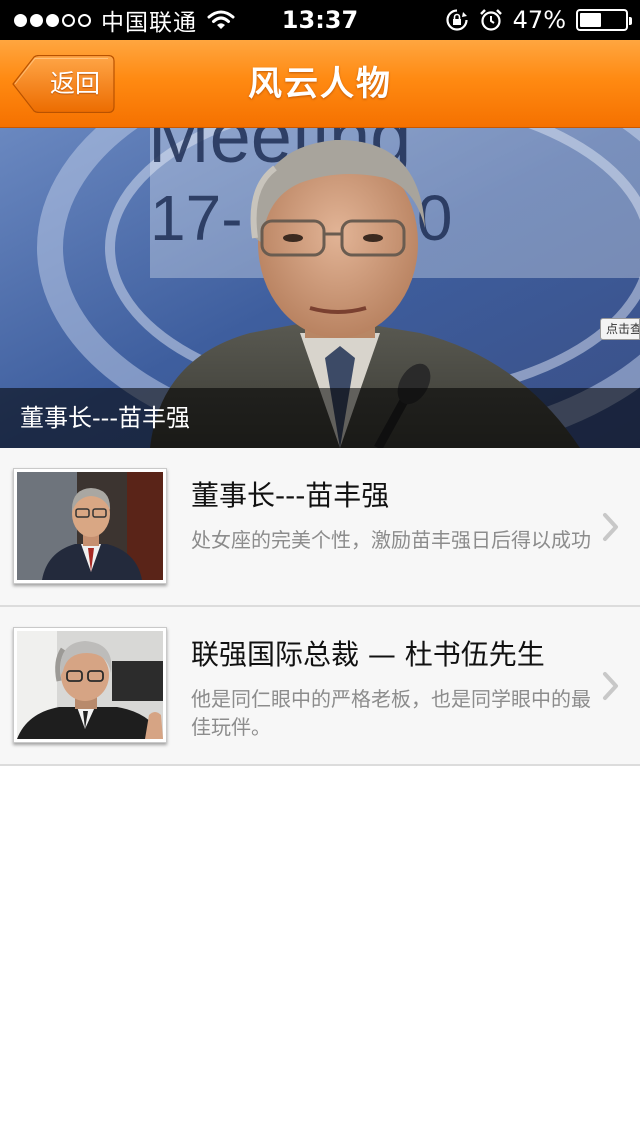 Image resolution: width=640 pixels, height=1136 pixels. What do you see at coordinates (457, 20) in the screenshot?
I see `orientation-lock-icon` at bounding box center [457, 20].